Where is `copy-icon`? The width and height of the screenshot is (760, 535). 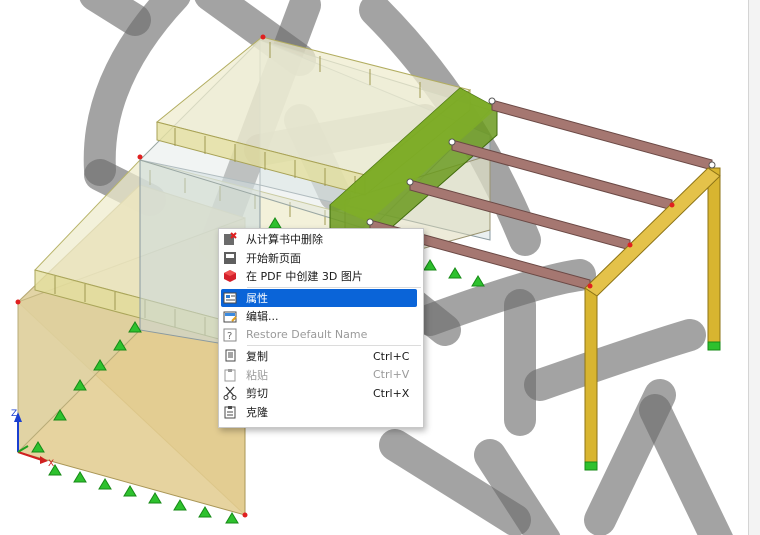 copy-icon is located at coordinates (230, 356).